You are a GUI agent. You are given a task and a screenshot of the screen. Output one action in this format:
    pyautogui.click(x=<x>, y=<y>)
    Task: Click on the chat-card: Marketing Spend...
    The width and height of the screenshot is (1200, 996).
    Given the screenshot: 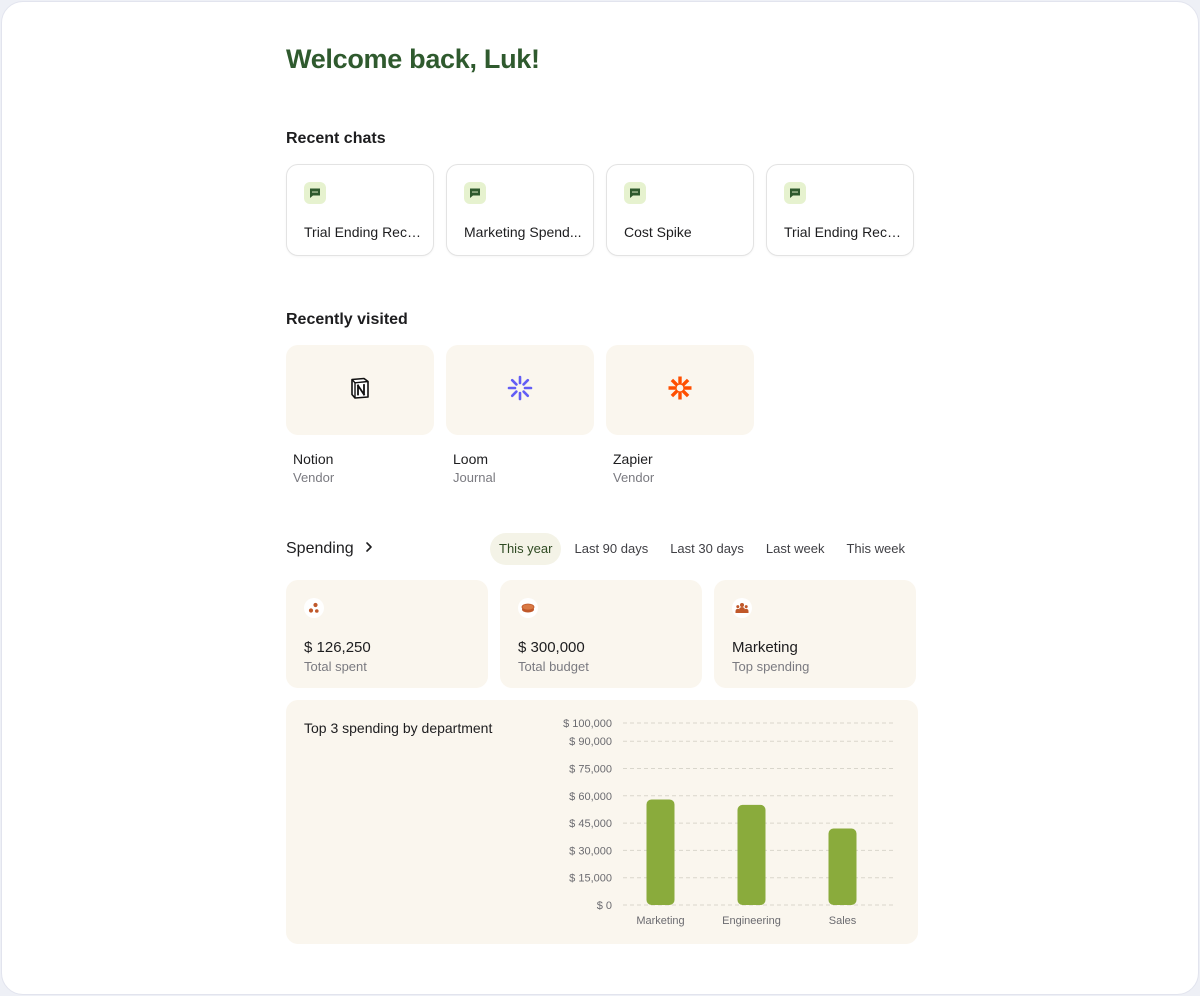 What is the action you would take?
    pyautogui.click(x=520, y=210)
    